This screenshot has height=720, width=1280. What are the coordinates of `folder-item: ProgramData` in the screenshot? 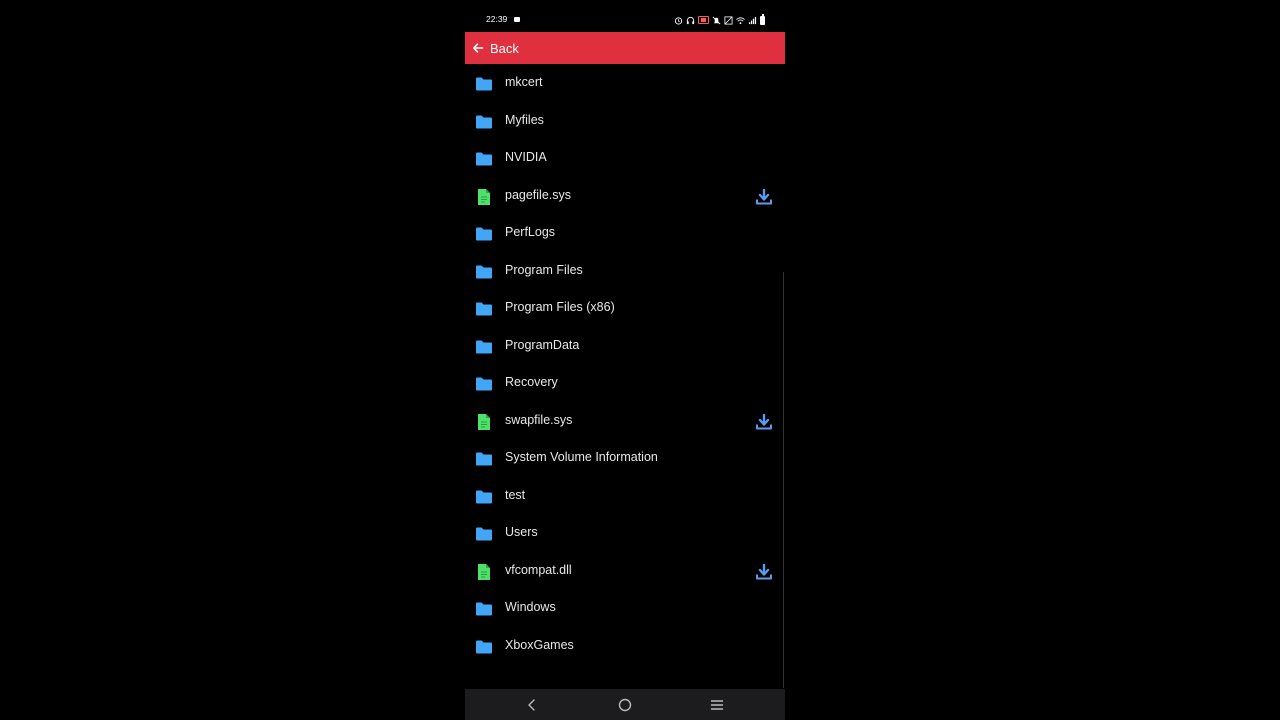 It's located at (625, 348).